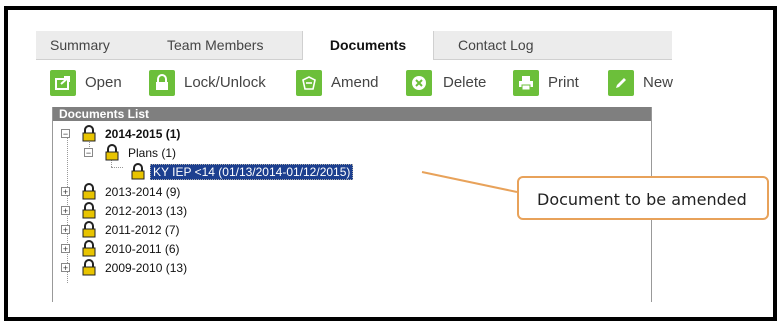 This screenshot has width=781, height=323. I want to click on tab-documents: Documents, so click(368, 45).